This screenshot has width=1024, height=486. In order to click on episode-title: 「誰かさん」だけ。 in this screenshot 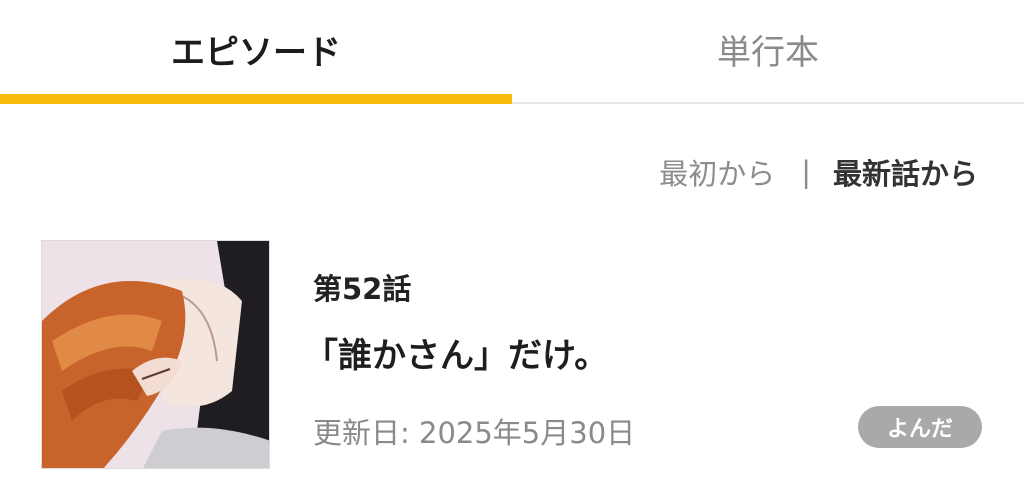, I will do `click(456, 356)`.